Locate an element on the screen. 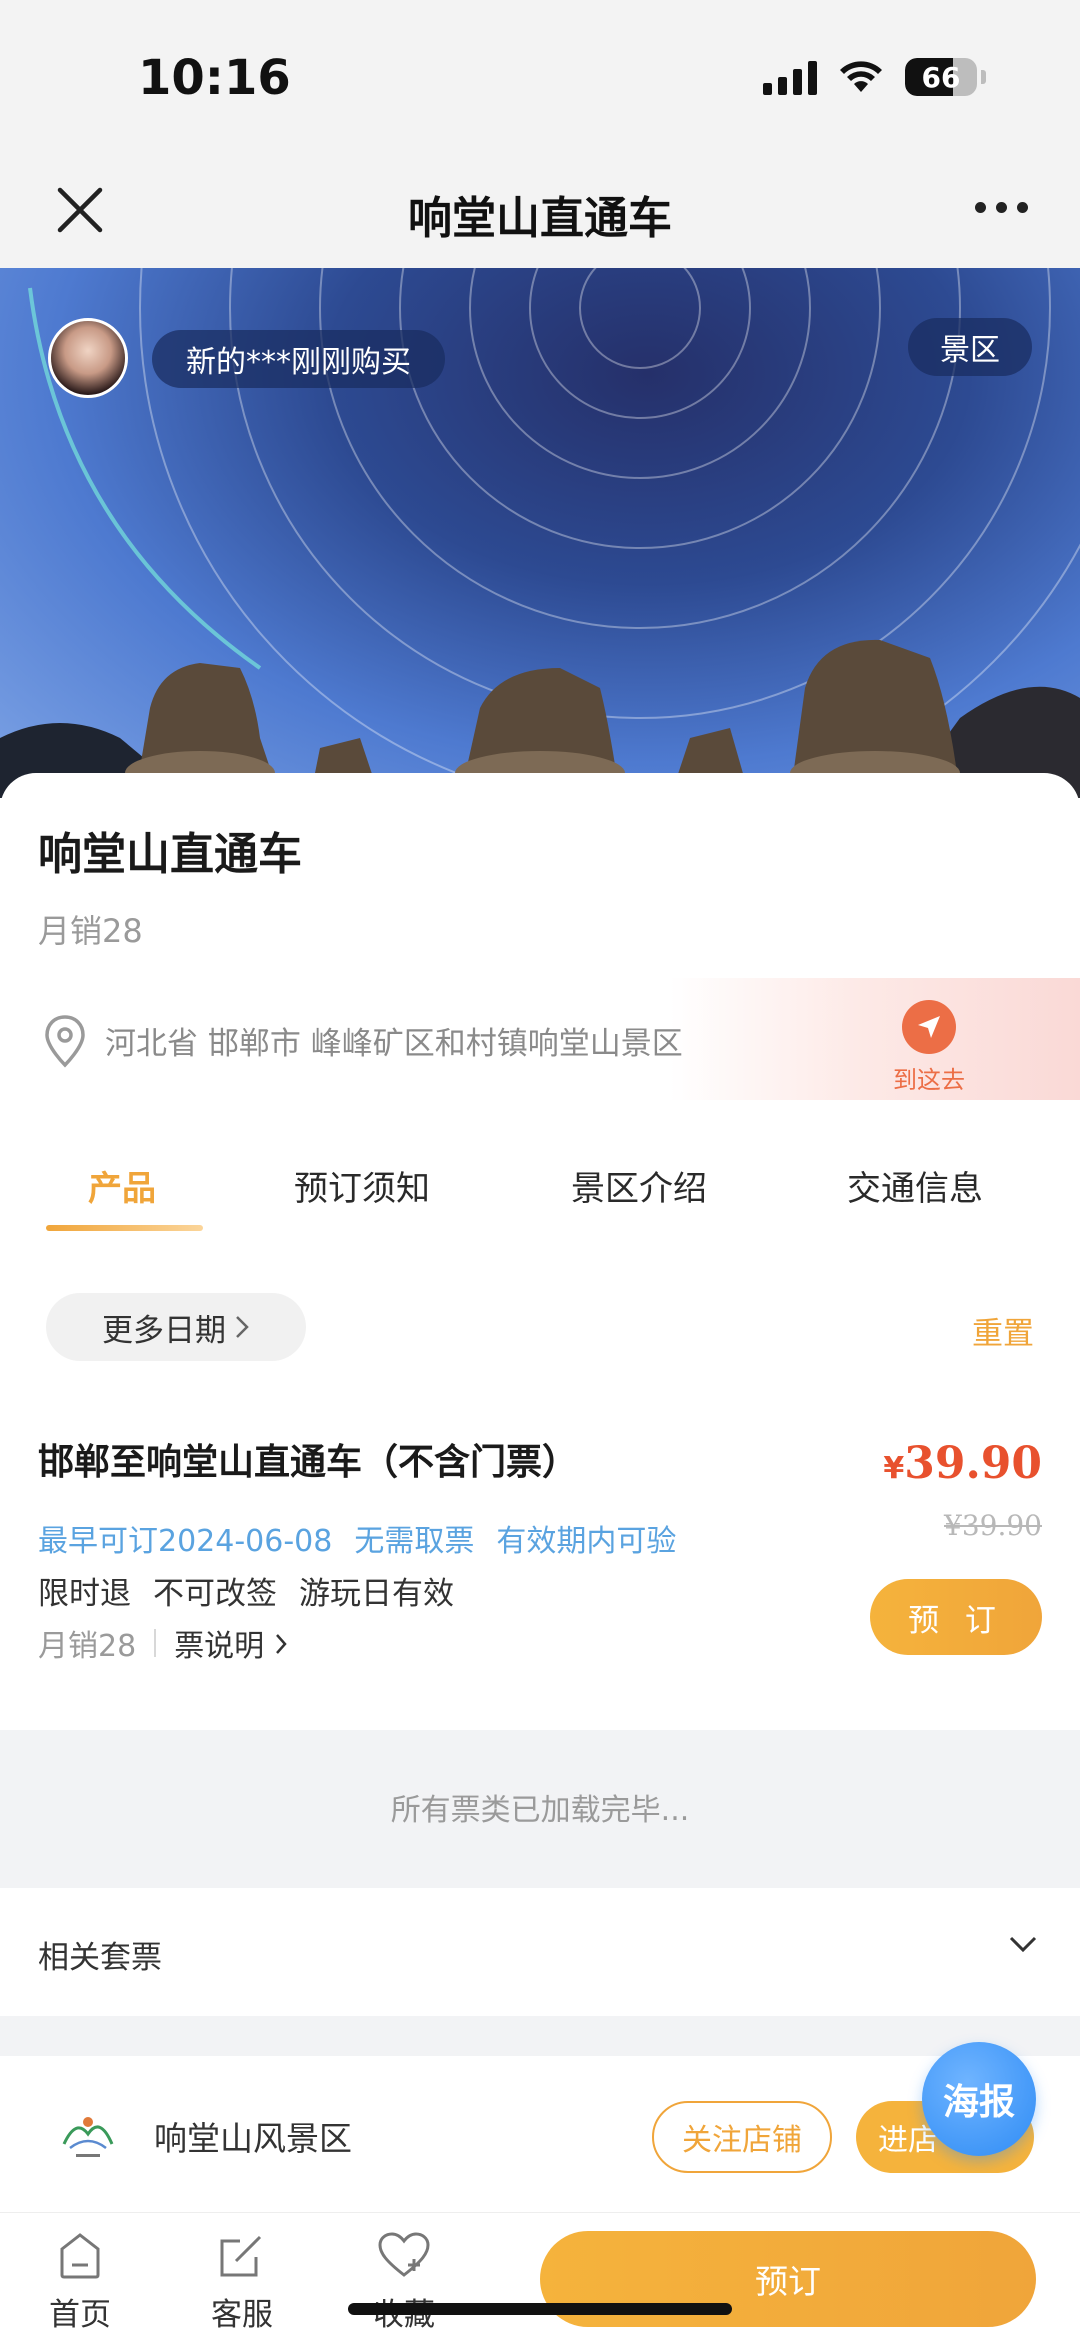 The image size is (1080, 2341). home-indicator is located at coordinates (540, 2309).